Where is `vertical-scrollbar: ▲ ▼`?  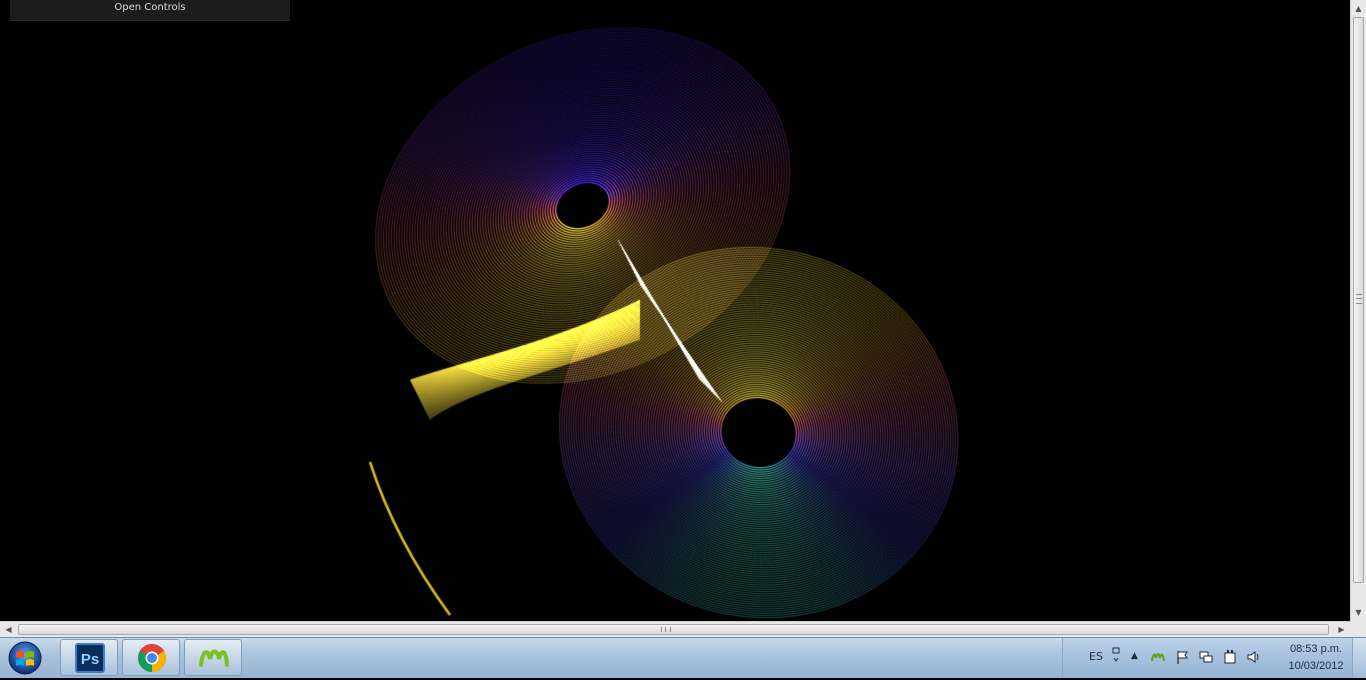 vertical-scrollbar: ▲ ▼ is located at coordinates (1358, 310).